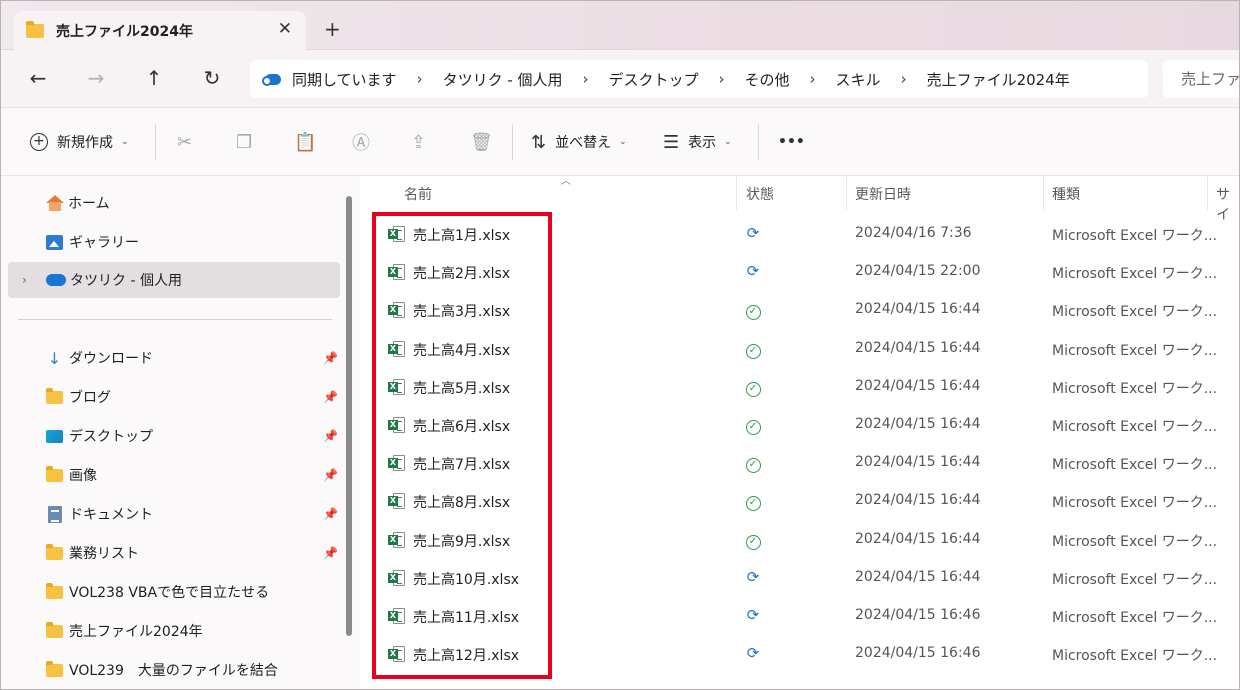 The image size is (1240, 690). Describe the element at coordinates (305, 142) in the screenshot. I see `paste-button: 📋` at that location.